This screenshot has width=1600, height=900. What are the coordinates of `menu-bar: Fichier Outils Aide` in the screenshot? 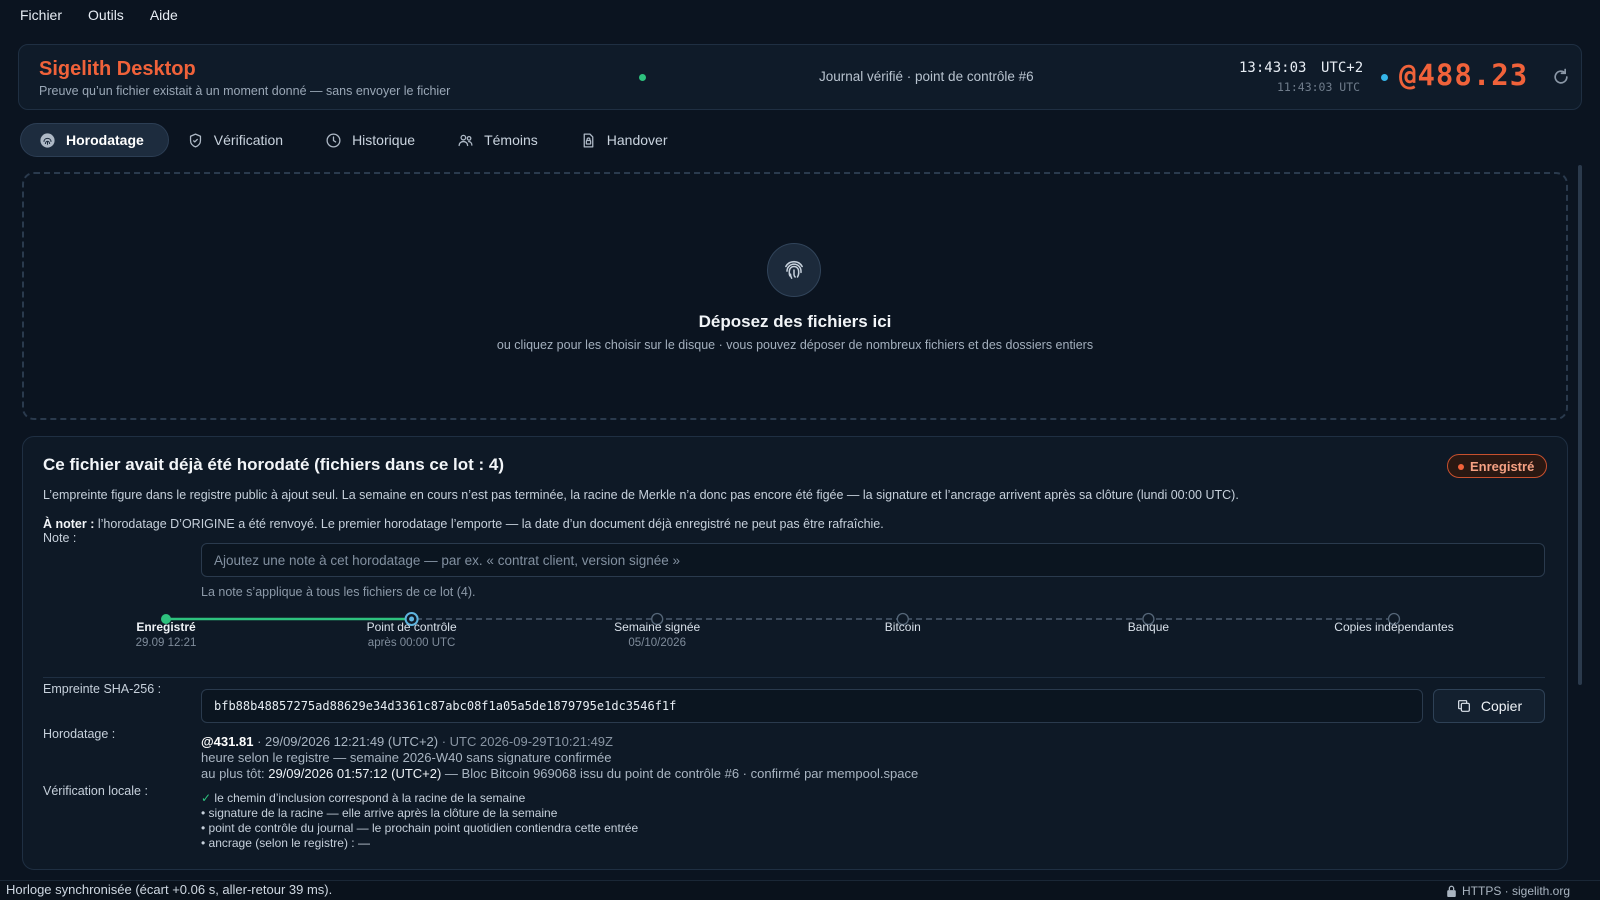 It's located at (800, 15).